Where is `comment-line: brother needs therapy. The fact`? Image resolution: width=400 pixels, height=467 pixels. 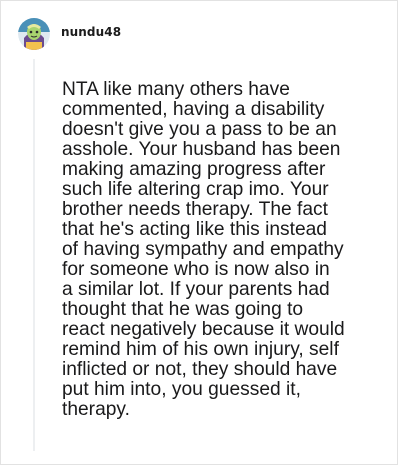 comment-line: brother needs therapy. The fact is located at coordinates (195, 209).